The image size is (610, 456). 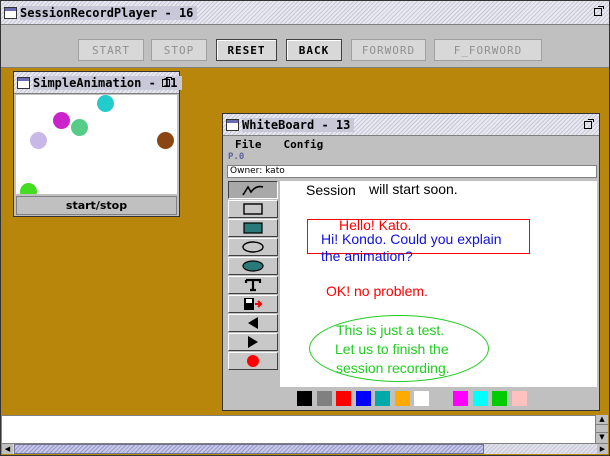 I want to click on main-titlebar: SessionRecordPlayer - 16, so click(x=305, y=13).